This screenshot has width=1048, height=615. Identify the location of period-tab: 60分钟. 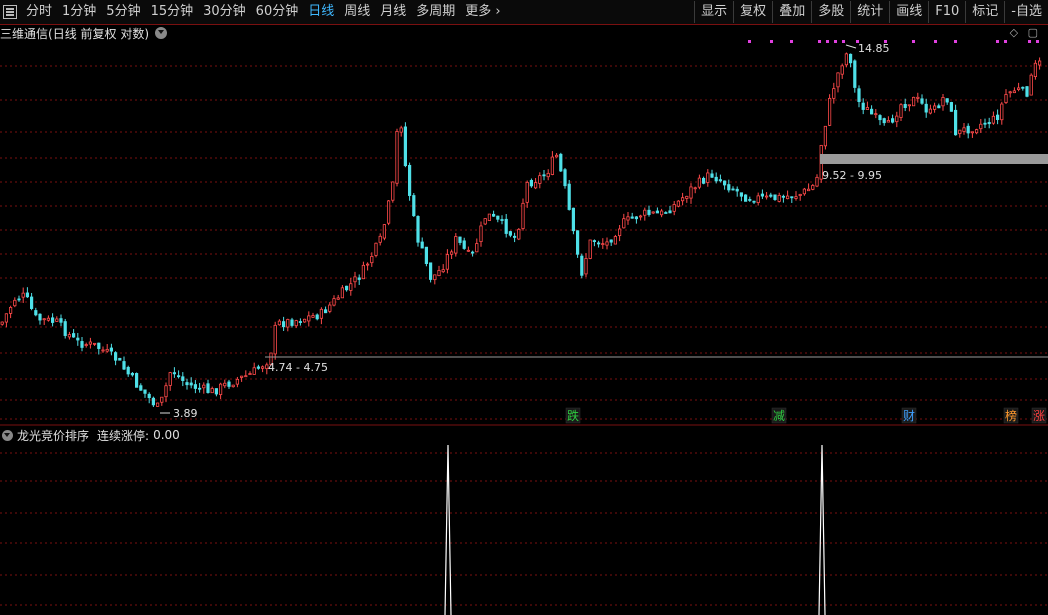
(277, 12).